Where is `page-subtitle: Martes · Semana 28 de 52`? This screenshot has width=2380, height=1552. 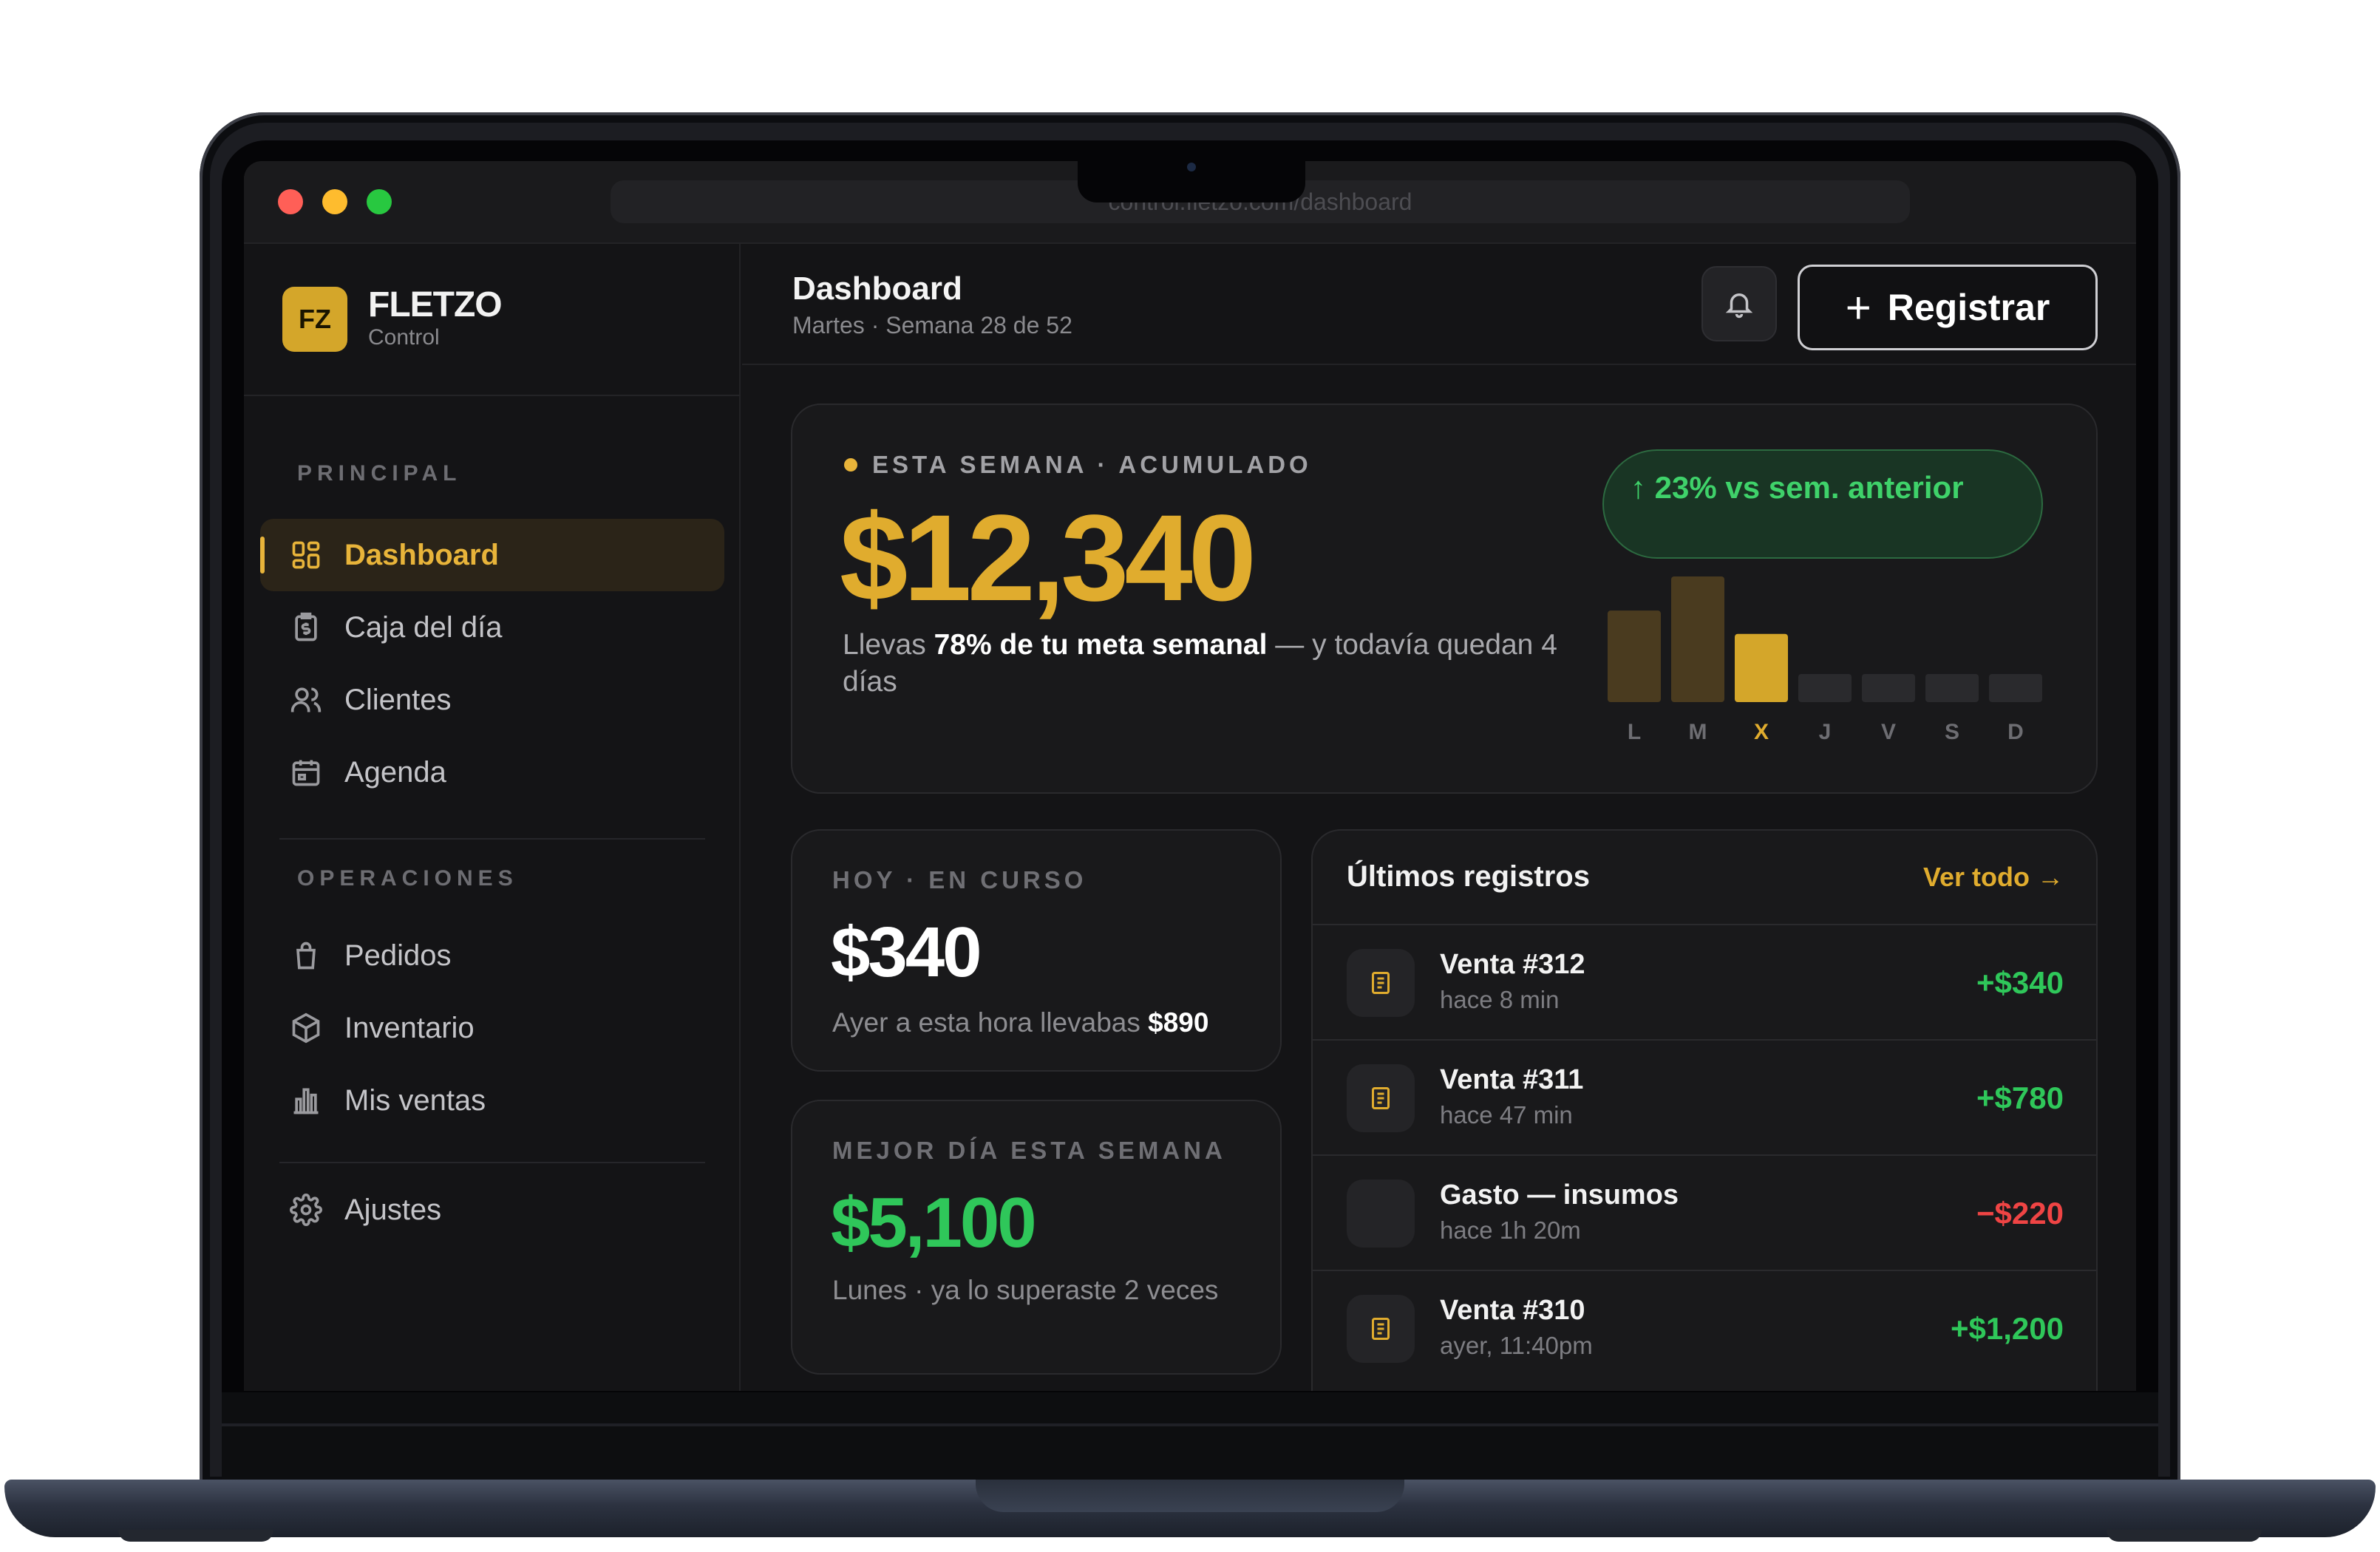
page-subtitle: Martes · Semana 28 de 52 is located at coordinates (932, 325).